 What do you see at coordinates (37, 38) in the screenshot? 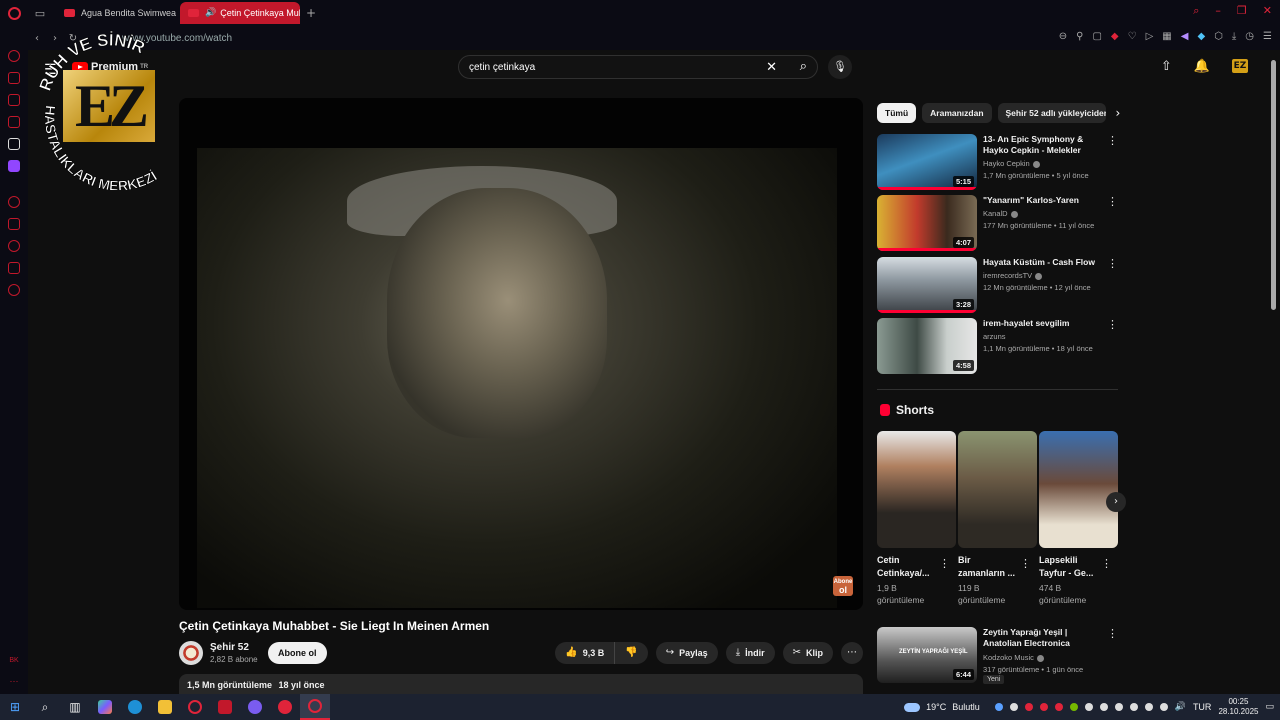
I see `back-button: ‹` at bounding box center [37, 38].